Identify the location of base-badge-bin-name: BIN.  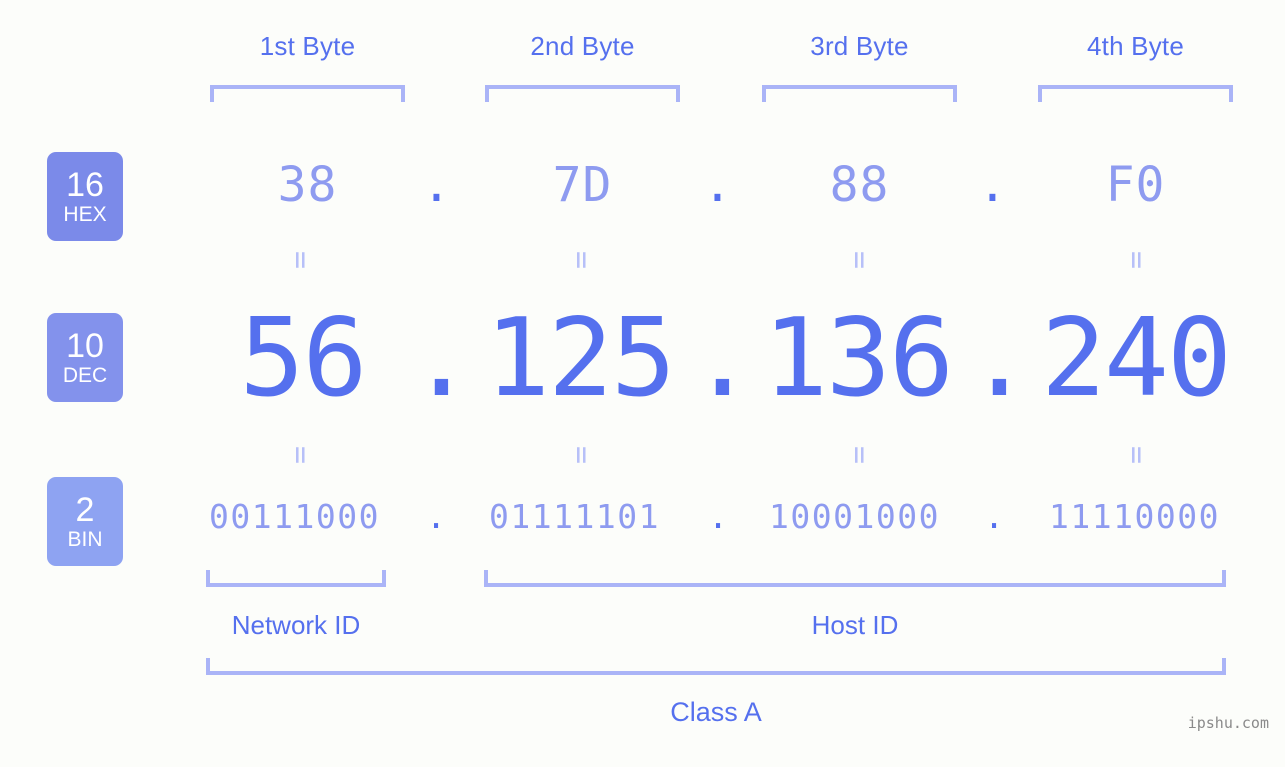
(85, 539).